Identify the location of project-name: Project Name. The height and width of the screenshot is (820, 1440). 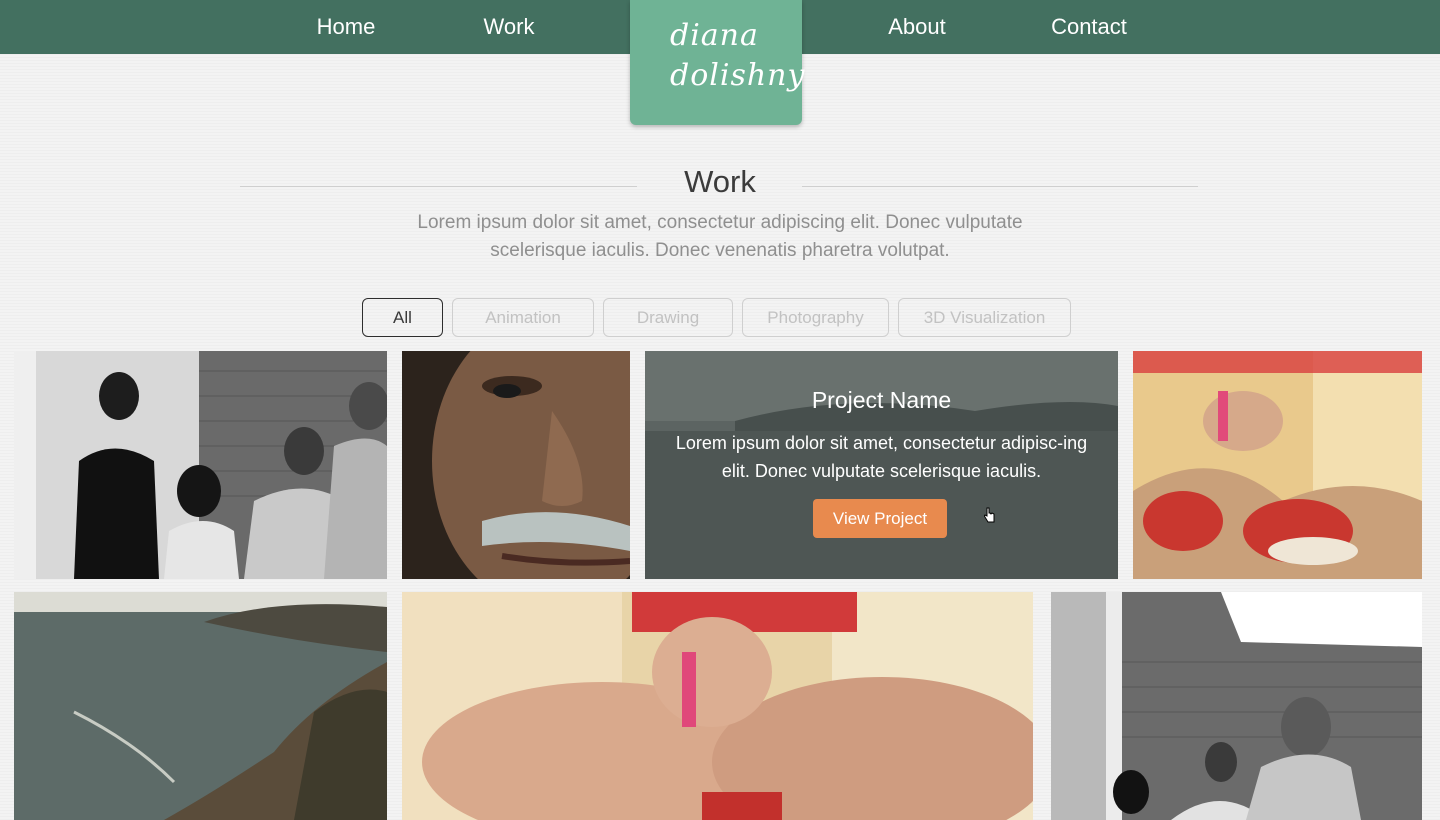
(881, 400).